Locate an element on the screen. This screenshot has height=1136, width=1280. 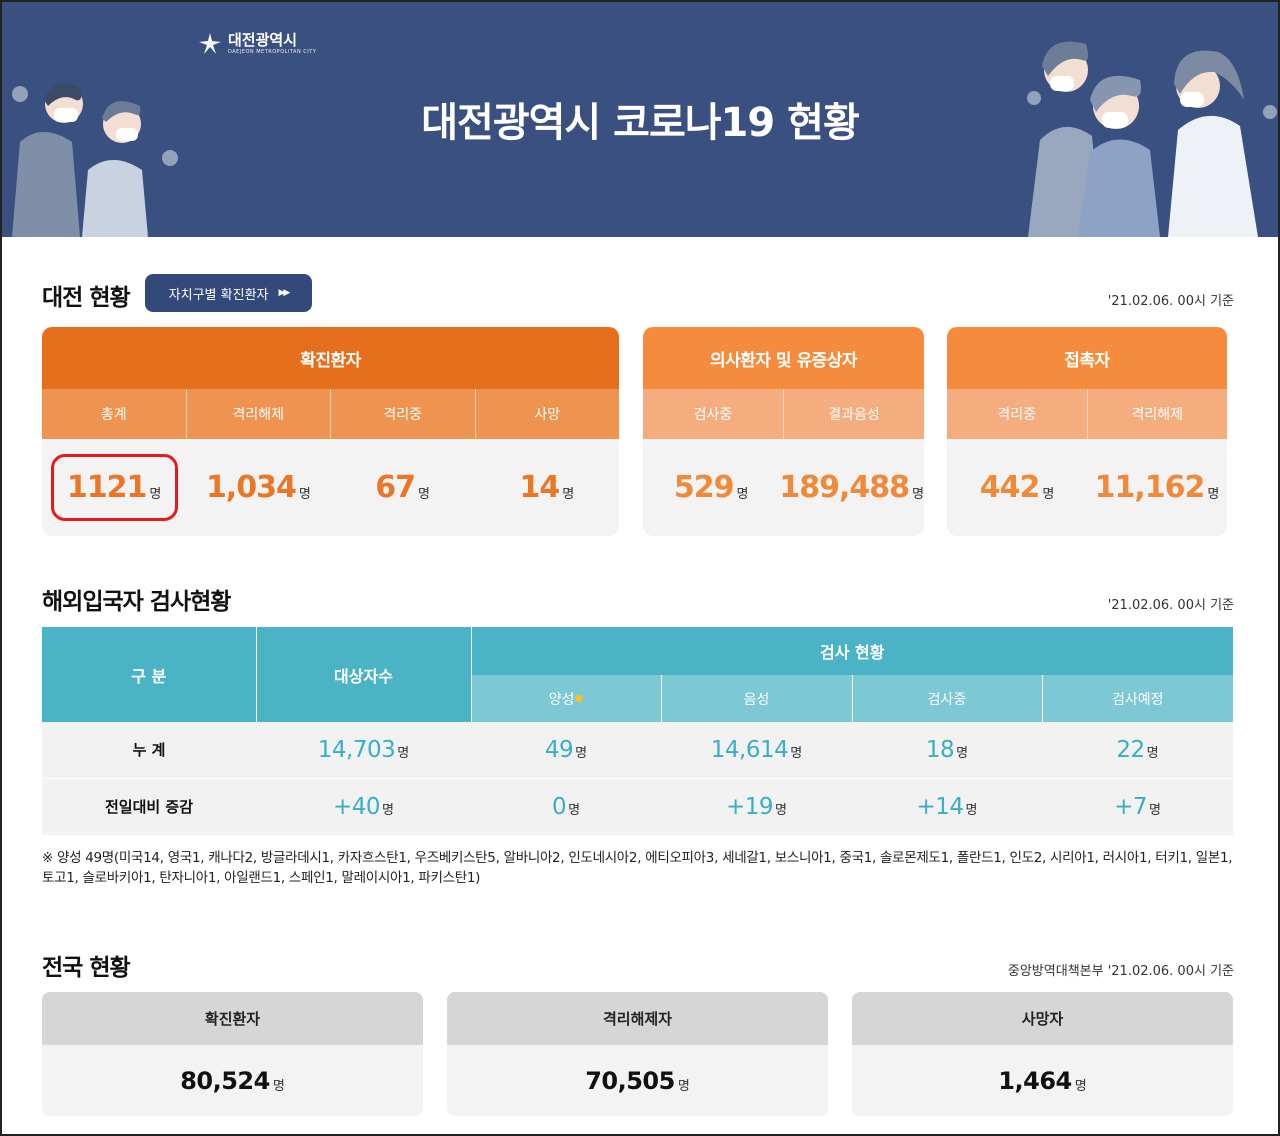
suspected-card-title: 의사환자 및 유증상자 is located at coordinates (783, 358).